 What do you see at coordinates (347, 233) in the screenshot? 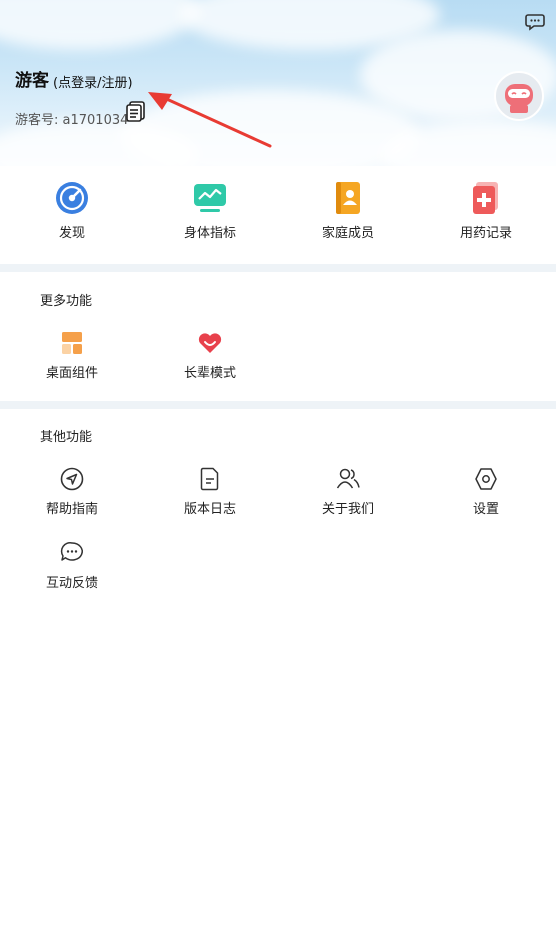
I see `nav-family-members-label: 家庭成员` at bounding box center [347, 233].